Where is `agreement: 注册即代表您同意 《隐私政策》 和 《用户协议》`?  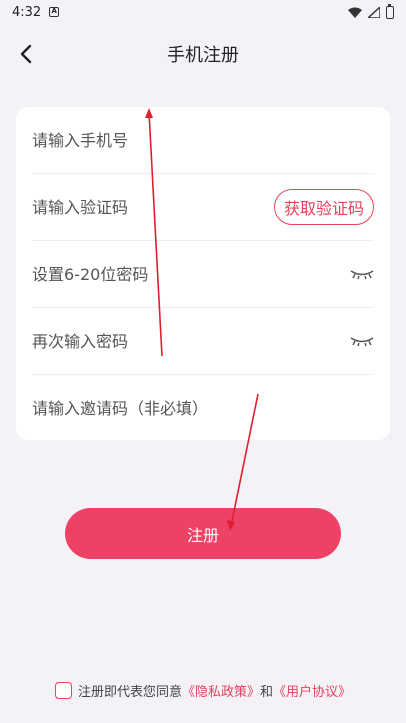 agreement: 注册即代表您同意 《隐私政策》 和 《用户协议》 is located at coordinates (203, 690).